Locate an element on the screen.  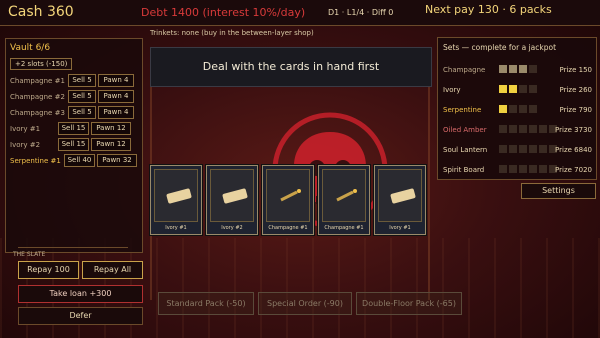
slate-label: THE SLATE is located at coordinates (29, 254).